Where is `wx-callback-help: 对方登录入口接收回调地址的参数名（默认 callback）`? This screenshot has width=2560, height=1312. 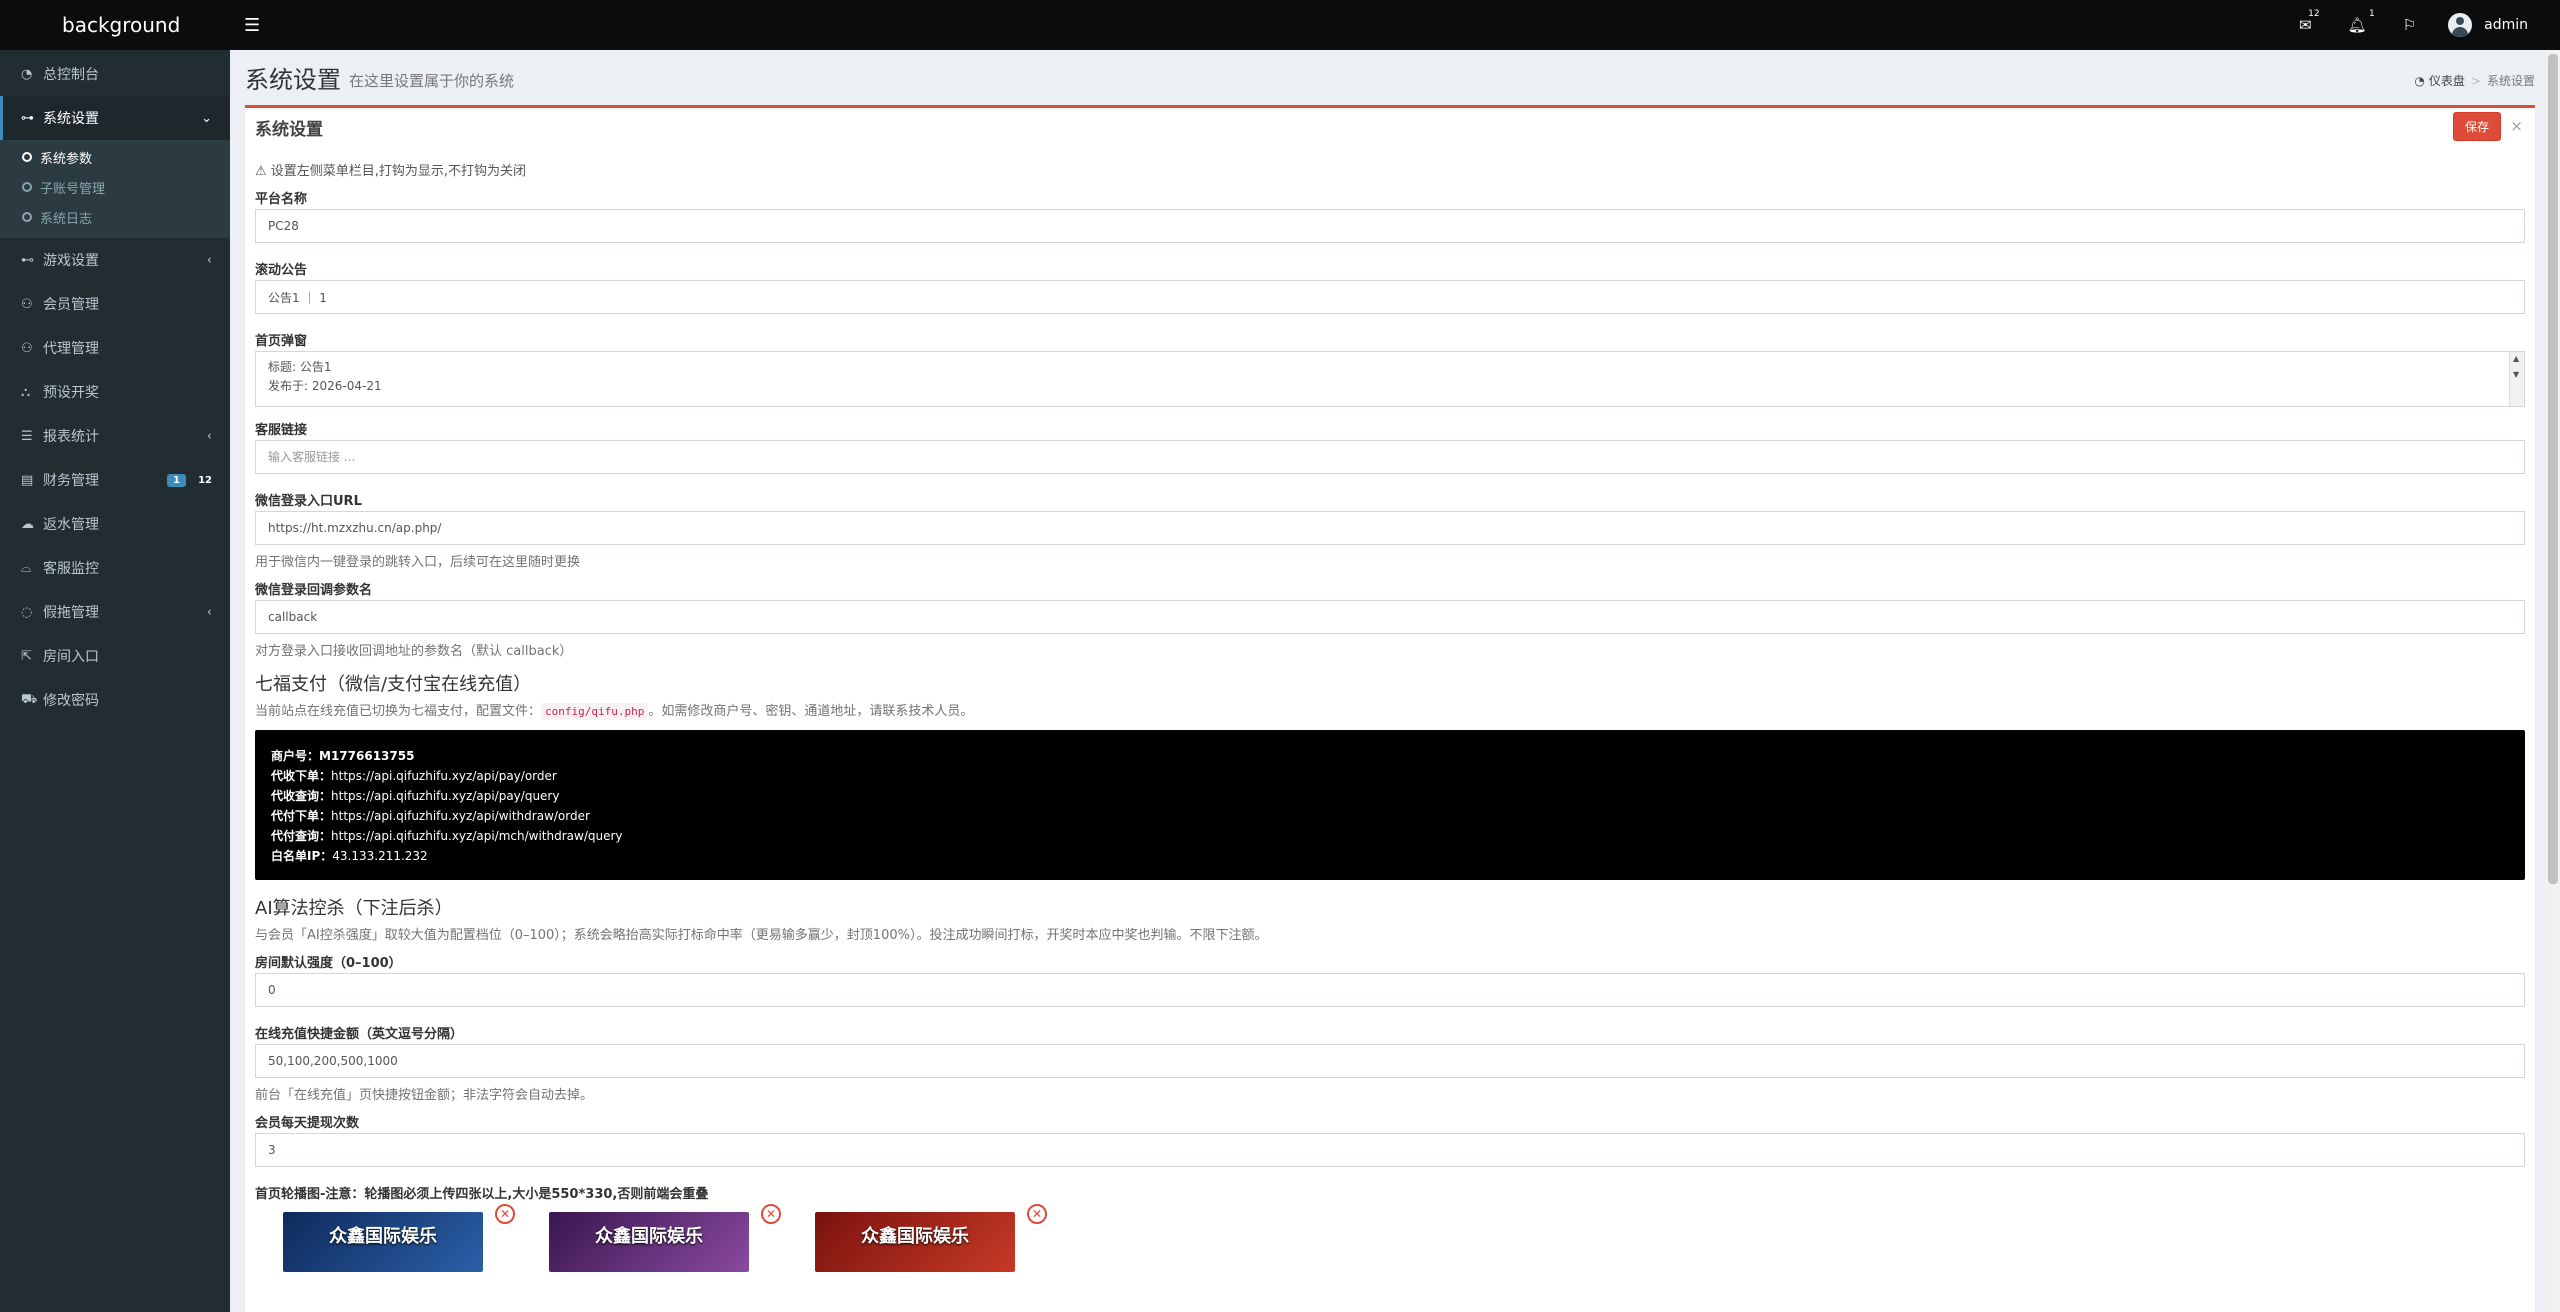 wx-callback-help: 对方登录入口接收回调地址的参数名（默认 callback） is located at coordinates (414, 651).